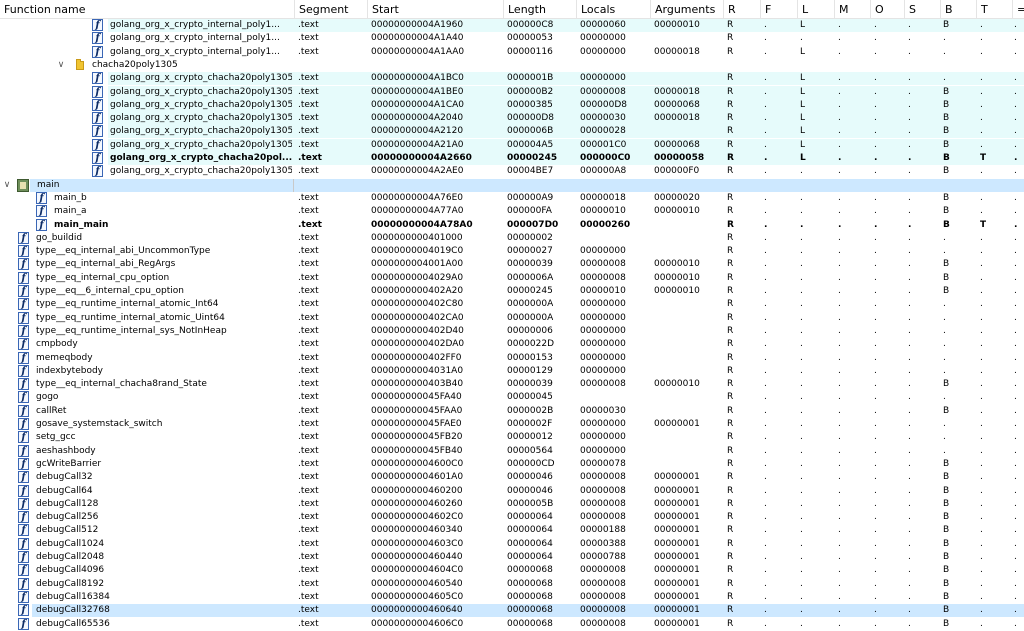 Image resolution: width=1024 pixels, height=631 pixels. Describe the element at coordinates (994, 9) in the screenshot. I see `column-header-t: T` at that location.